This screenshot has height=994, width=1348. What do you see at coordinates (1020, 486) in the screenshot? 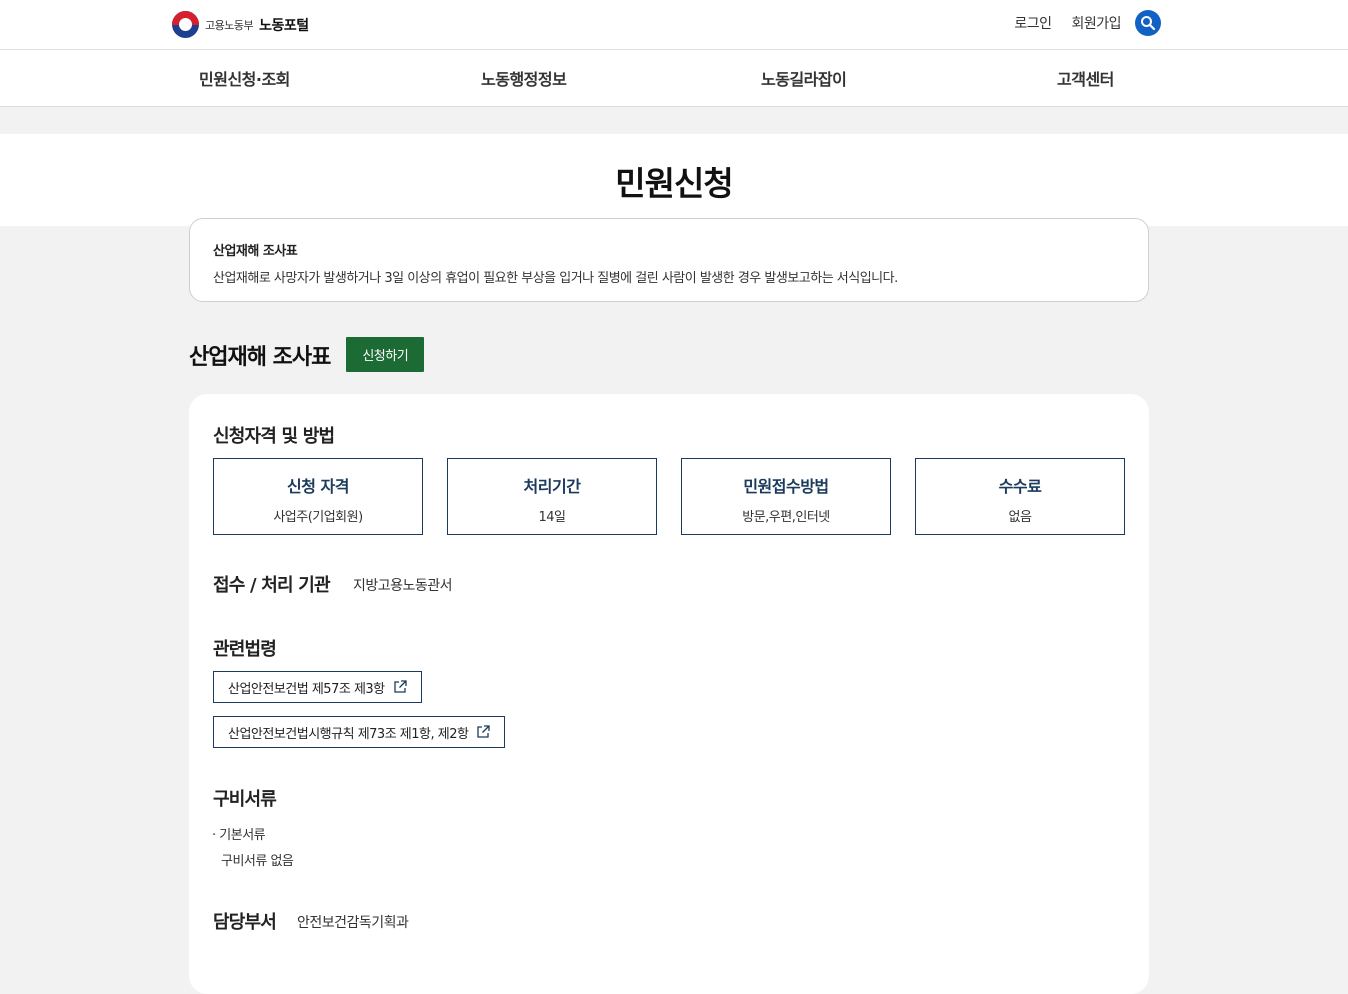
I see `info-box-label: 수수료` at bounding box center [1020, 486].